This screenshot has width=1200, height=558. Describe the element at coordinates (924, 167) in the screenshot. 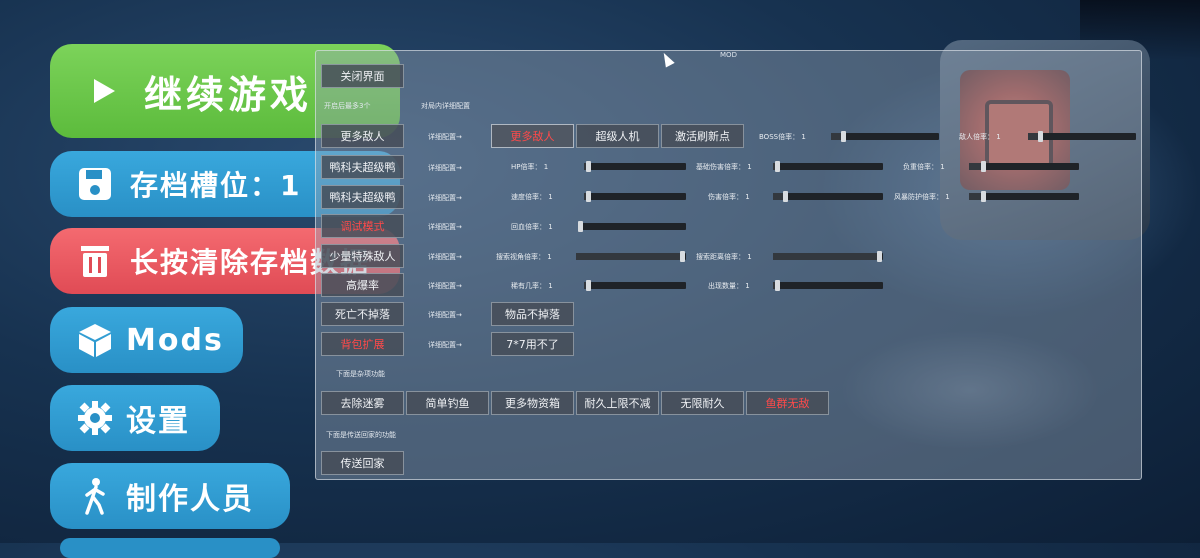

I see `weight-multiplier-label: 负重倍率： 1` at that location.